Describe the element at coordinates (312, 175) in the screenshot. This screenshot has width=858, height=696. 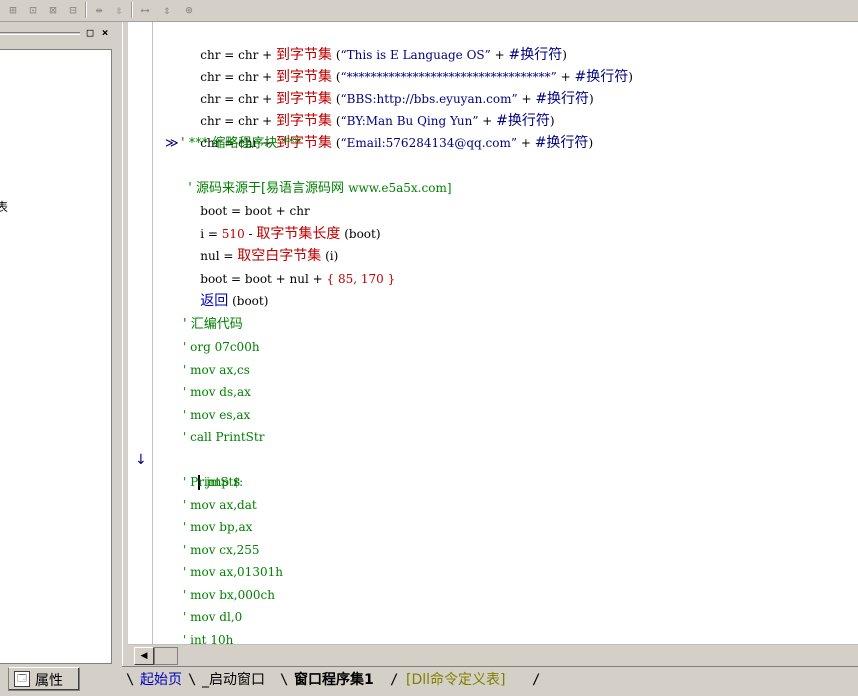
I see `comment-line: ' 源码来源于[易语言源码网 www.e5a5x.com]` at that location.